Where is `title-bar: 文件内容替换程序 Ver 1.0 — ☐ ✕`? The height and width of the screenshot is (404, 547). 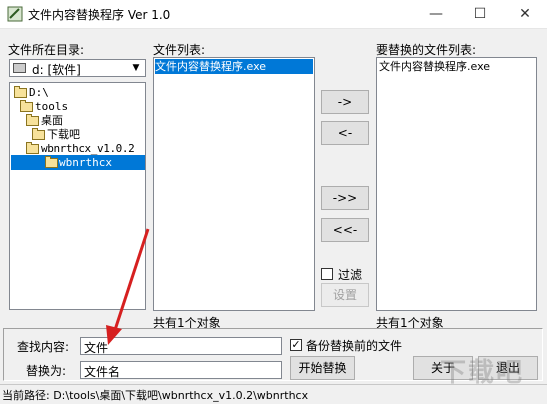 title-bar: 文件内容替换程序 Ver 1.0 — ☐ ✕ is located at coordinates (273, 14).